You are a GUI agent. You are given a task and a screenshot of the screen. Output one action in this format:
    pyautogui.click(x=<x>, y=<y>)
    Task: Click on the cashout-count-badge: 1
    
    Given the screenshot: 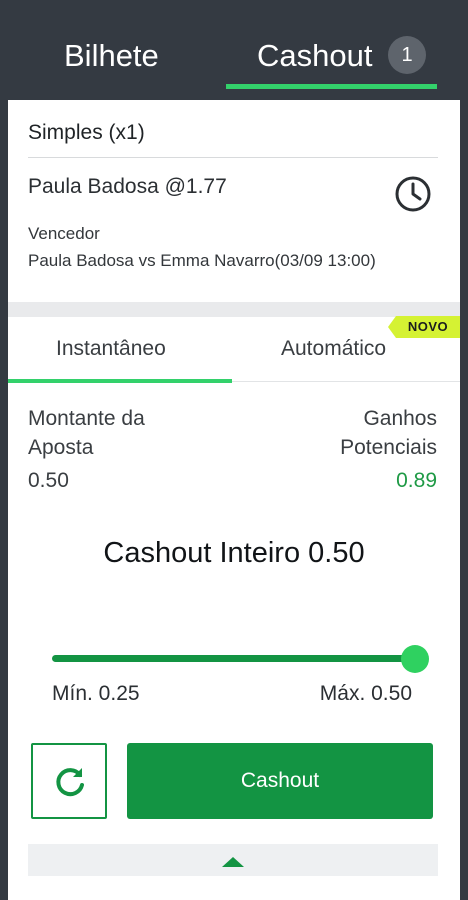 What is the action you would take?
    pyautogui.click(x=407, y=55)
    